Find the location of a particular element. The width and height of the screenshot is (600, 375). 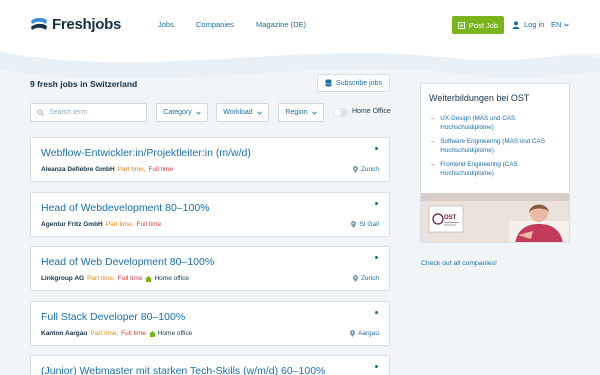

promo-photo: OST is located at coordinates (495, 217).